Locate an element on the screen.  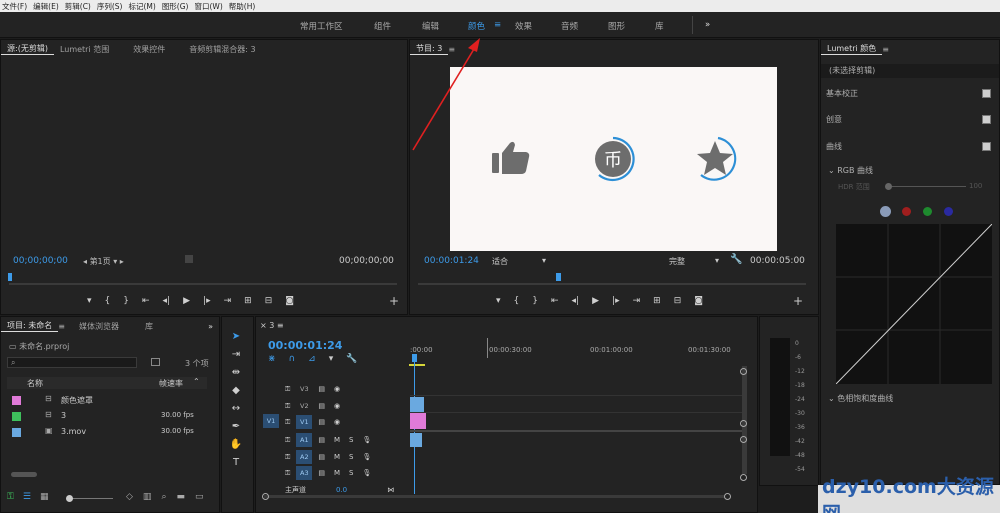
section-curves: 曲线 is located at coordinates (908, 146).